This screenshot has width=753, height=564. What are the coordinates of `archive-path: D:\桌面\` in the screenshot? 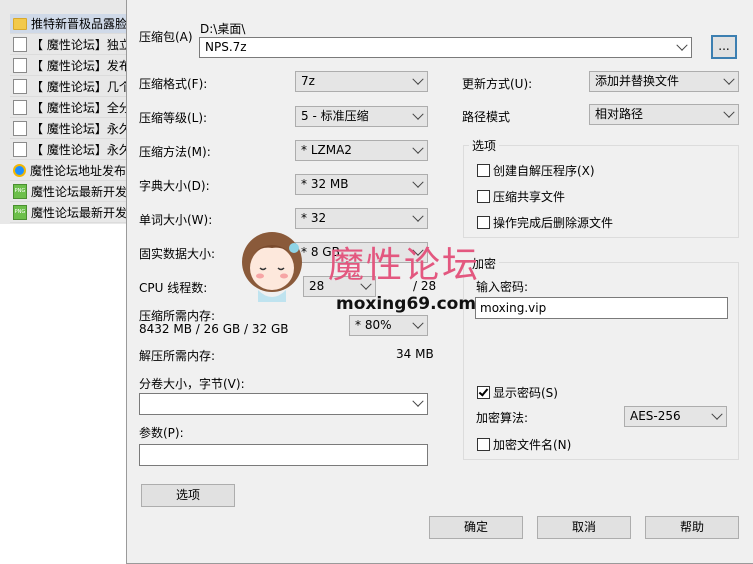 It's located at (223, 29).